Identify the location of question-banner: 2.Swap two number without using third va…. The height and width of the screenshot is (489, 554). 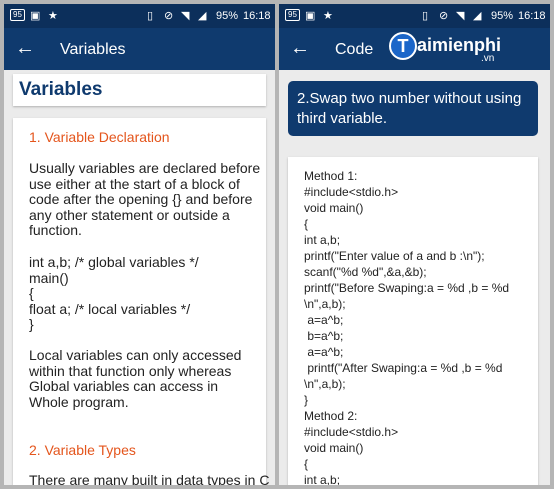
(413, 108).